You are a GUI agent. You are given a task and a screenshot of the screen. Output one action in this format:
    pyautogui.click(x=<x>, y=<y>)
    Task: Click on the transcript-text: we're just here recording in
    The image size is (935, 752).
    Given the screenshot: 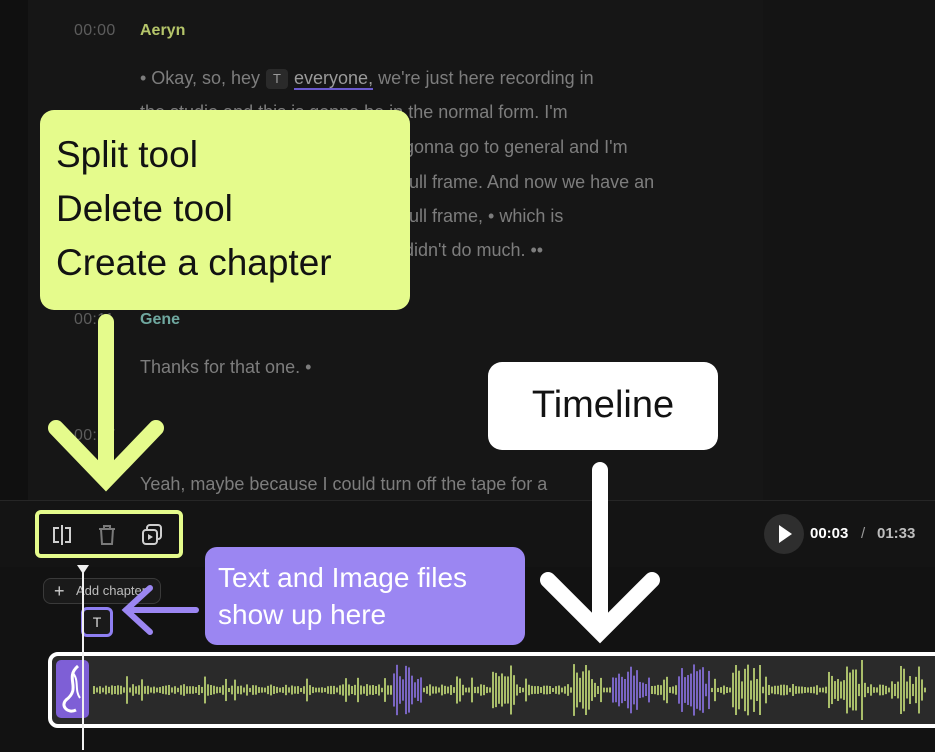 What is the action you would take?
    pyautogui.click(x=486, y=78)
    